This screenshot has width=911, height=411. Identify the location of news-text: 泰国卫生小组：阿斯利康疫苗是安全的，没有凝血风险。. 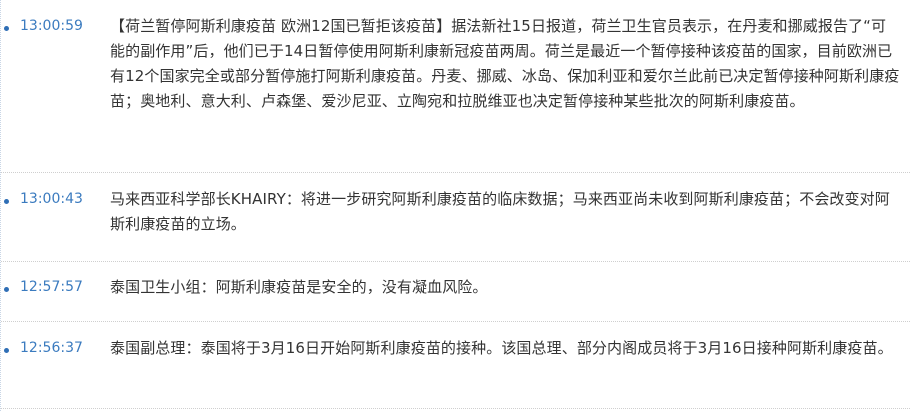
(299, 287).